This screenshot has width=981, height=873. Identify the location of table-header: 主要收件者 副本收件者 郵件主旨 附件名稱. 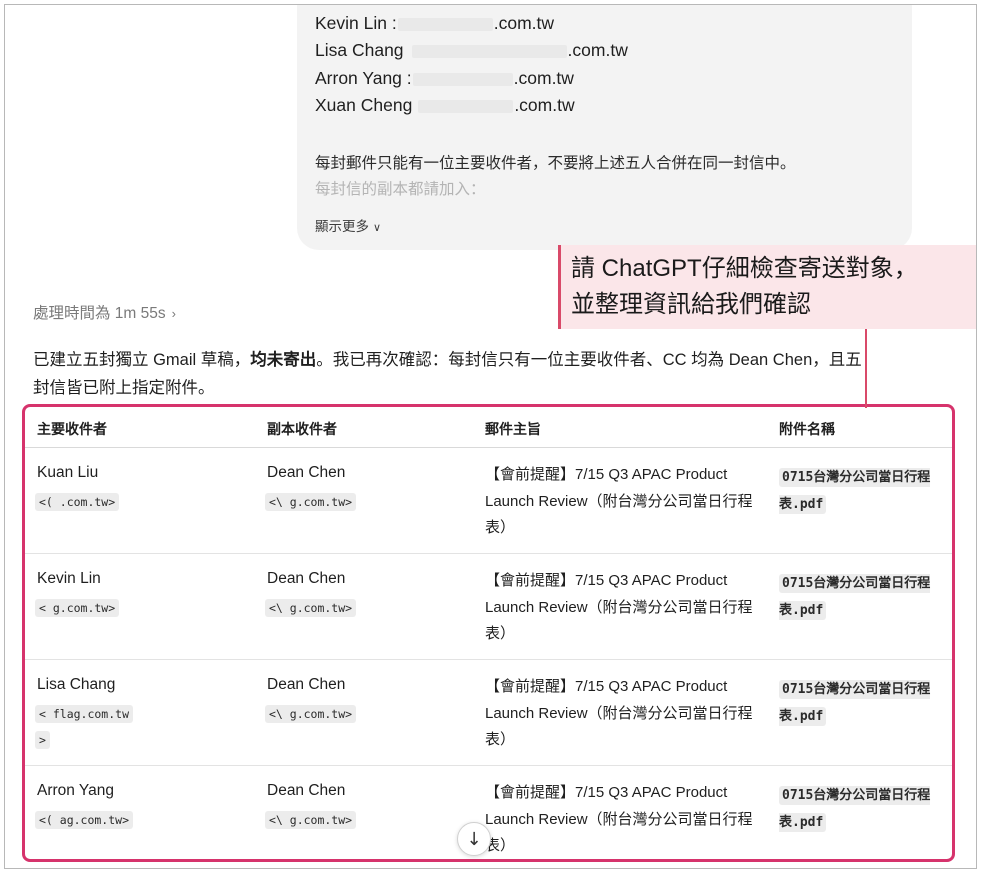
(488, 427).